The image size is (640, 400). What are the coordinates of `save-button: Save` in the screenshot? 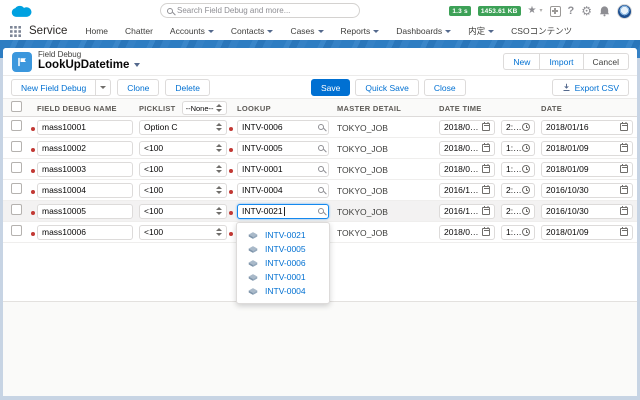 It's located at (331, 87).